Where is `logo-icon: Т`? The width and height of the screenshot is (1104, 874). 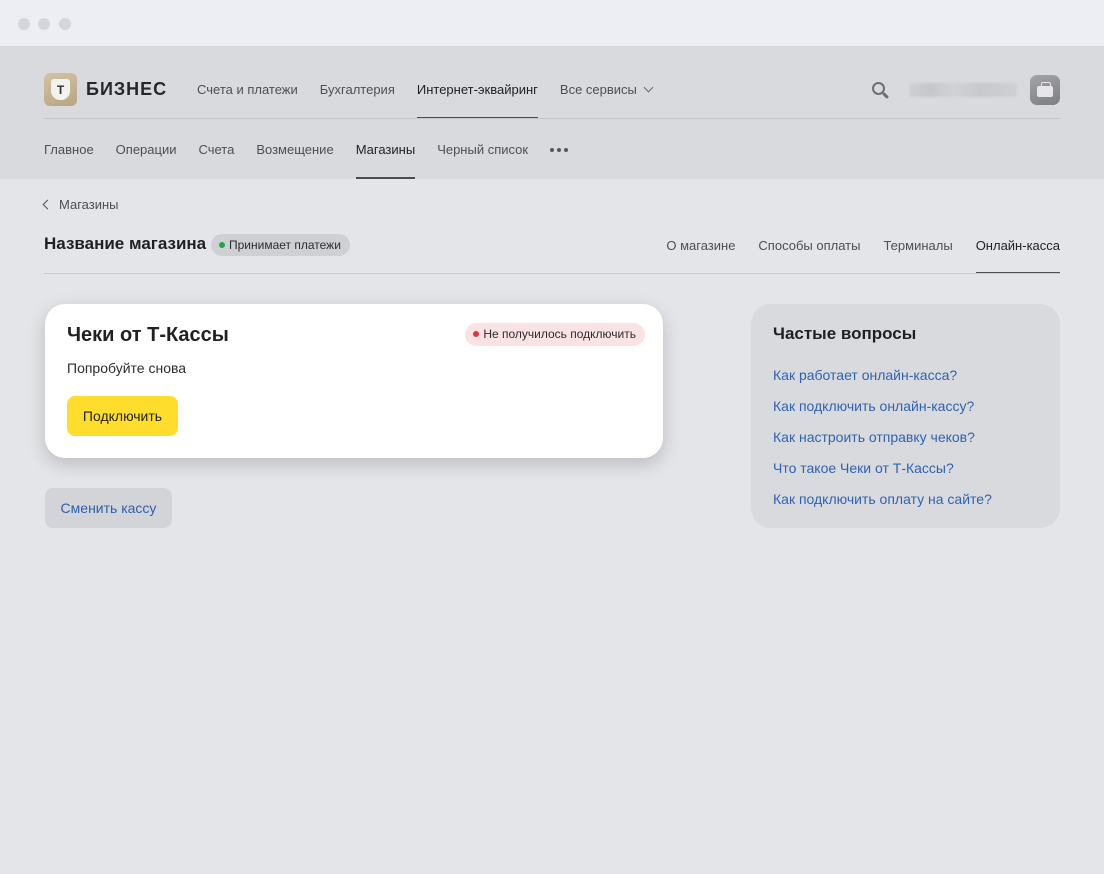 logo-icon: Т is located at coordinates (60, 89).